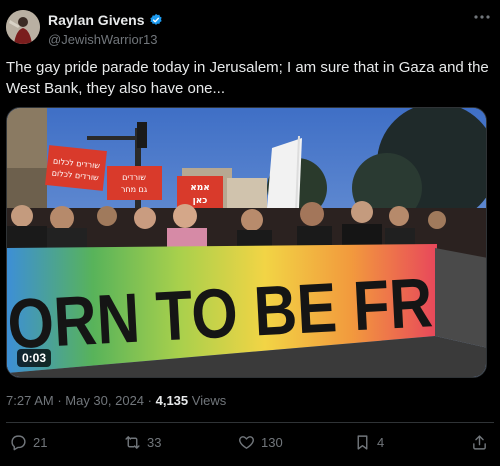  I want to click on avatar, so click(23, 27).